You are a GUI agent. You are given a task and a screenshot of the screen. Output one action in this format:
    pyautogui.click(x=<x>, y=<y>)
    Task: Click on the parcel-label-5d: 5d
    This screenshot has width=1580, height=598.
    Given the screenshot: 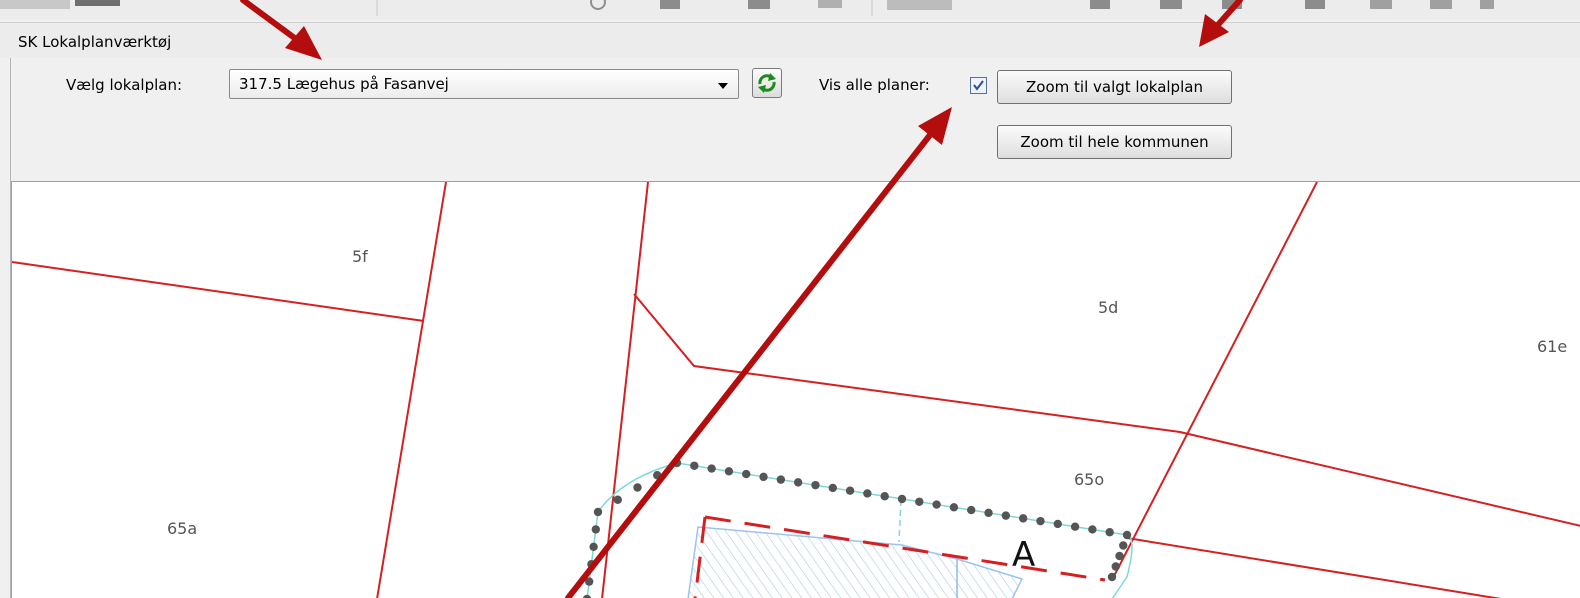 What is the action you would take?
    pyautogui.click(x=1108, y=307)
    